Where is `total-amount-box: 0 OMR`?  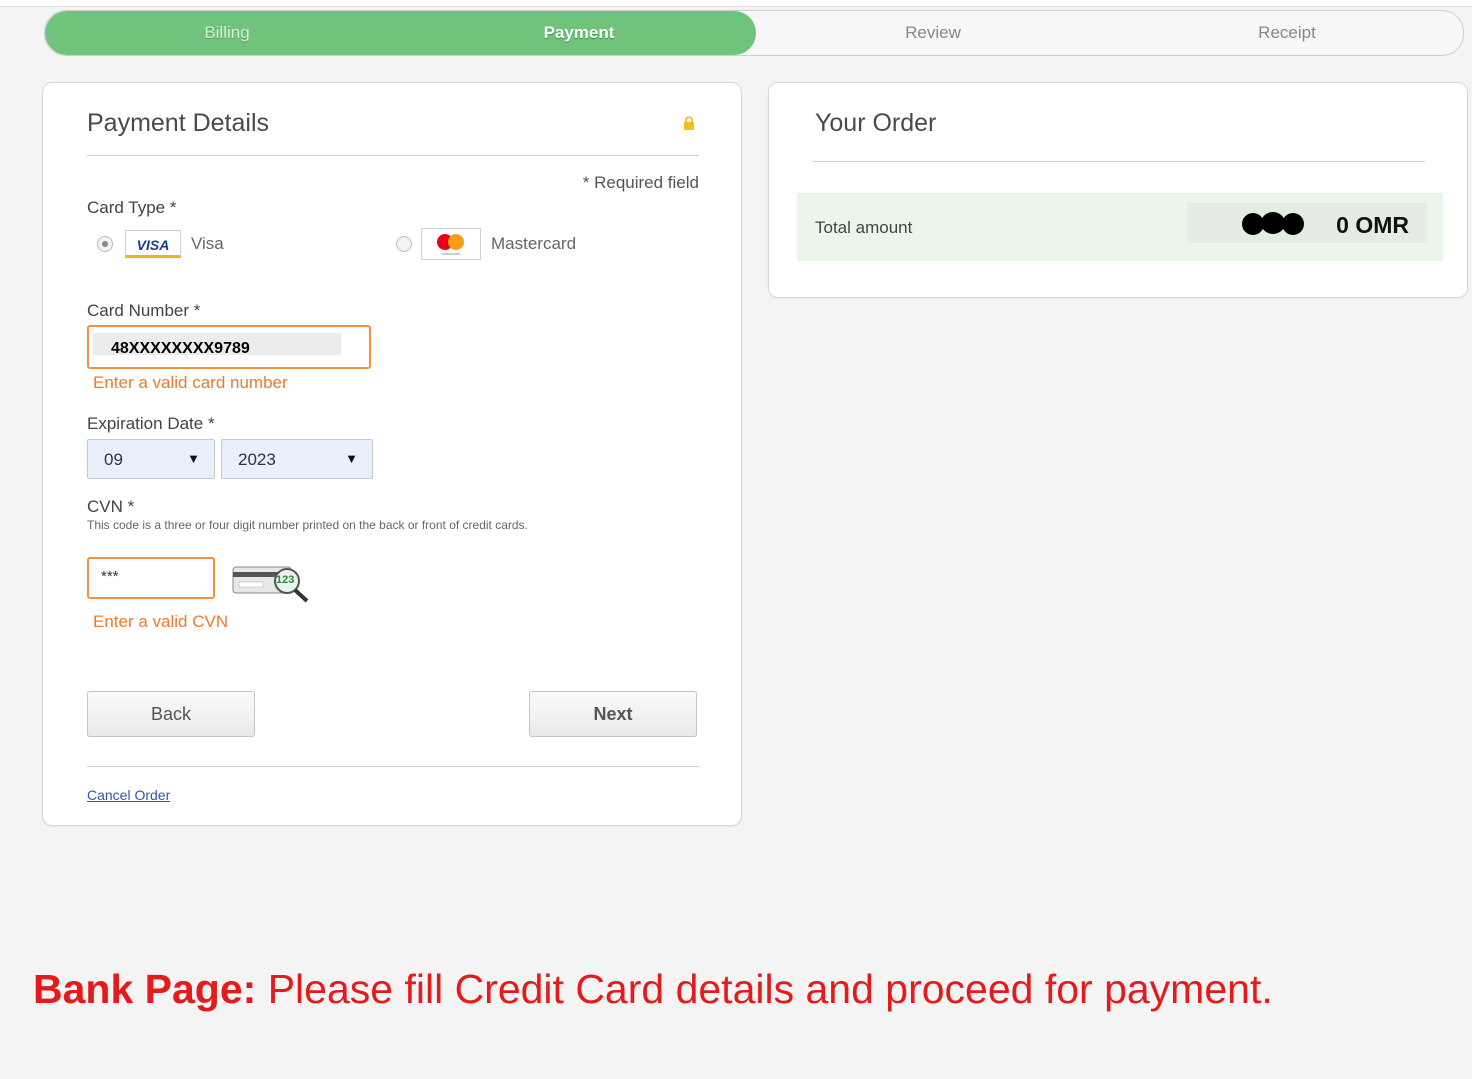 total-amount-box: 0 OMR is located at coordinates (1307, 223).